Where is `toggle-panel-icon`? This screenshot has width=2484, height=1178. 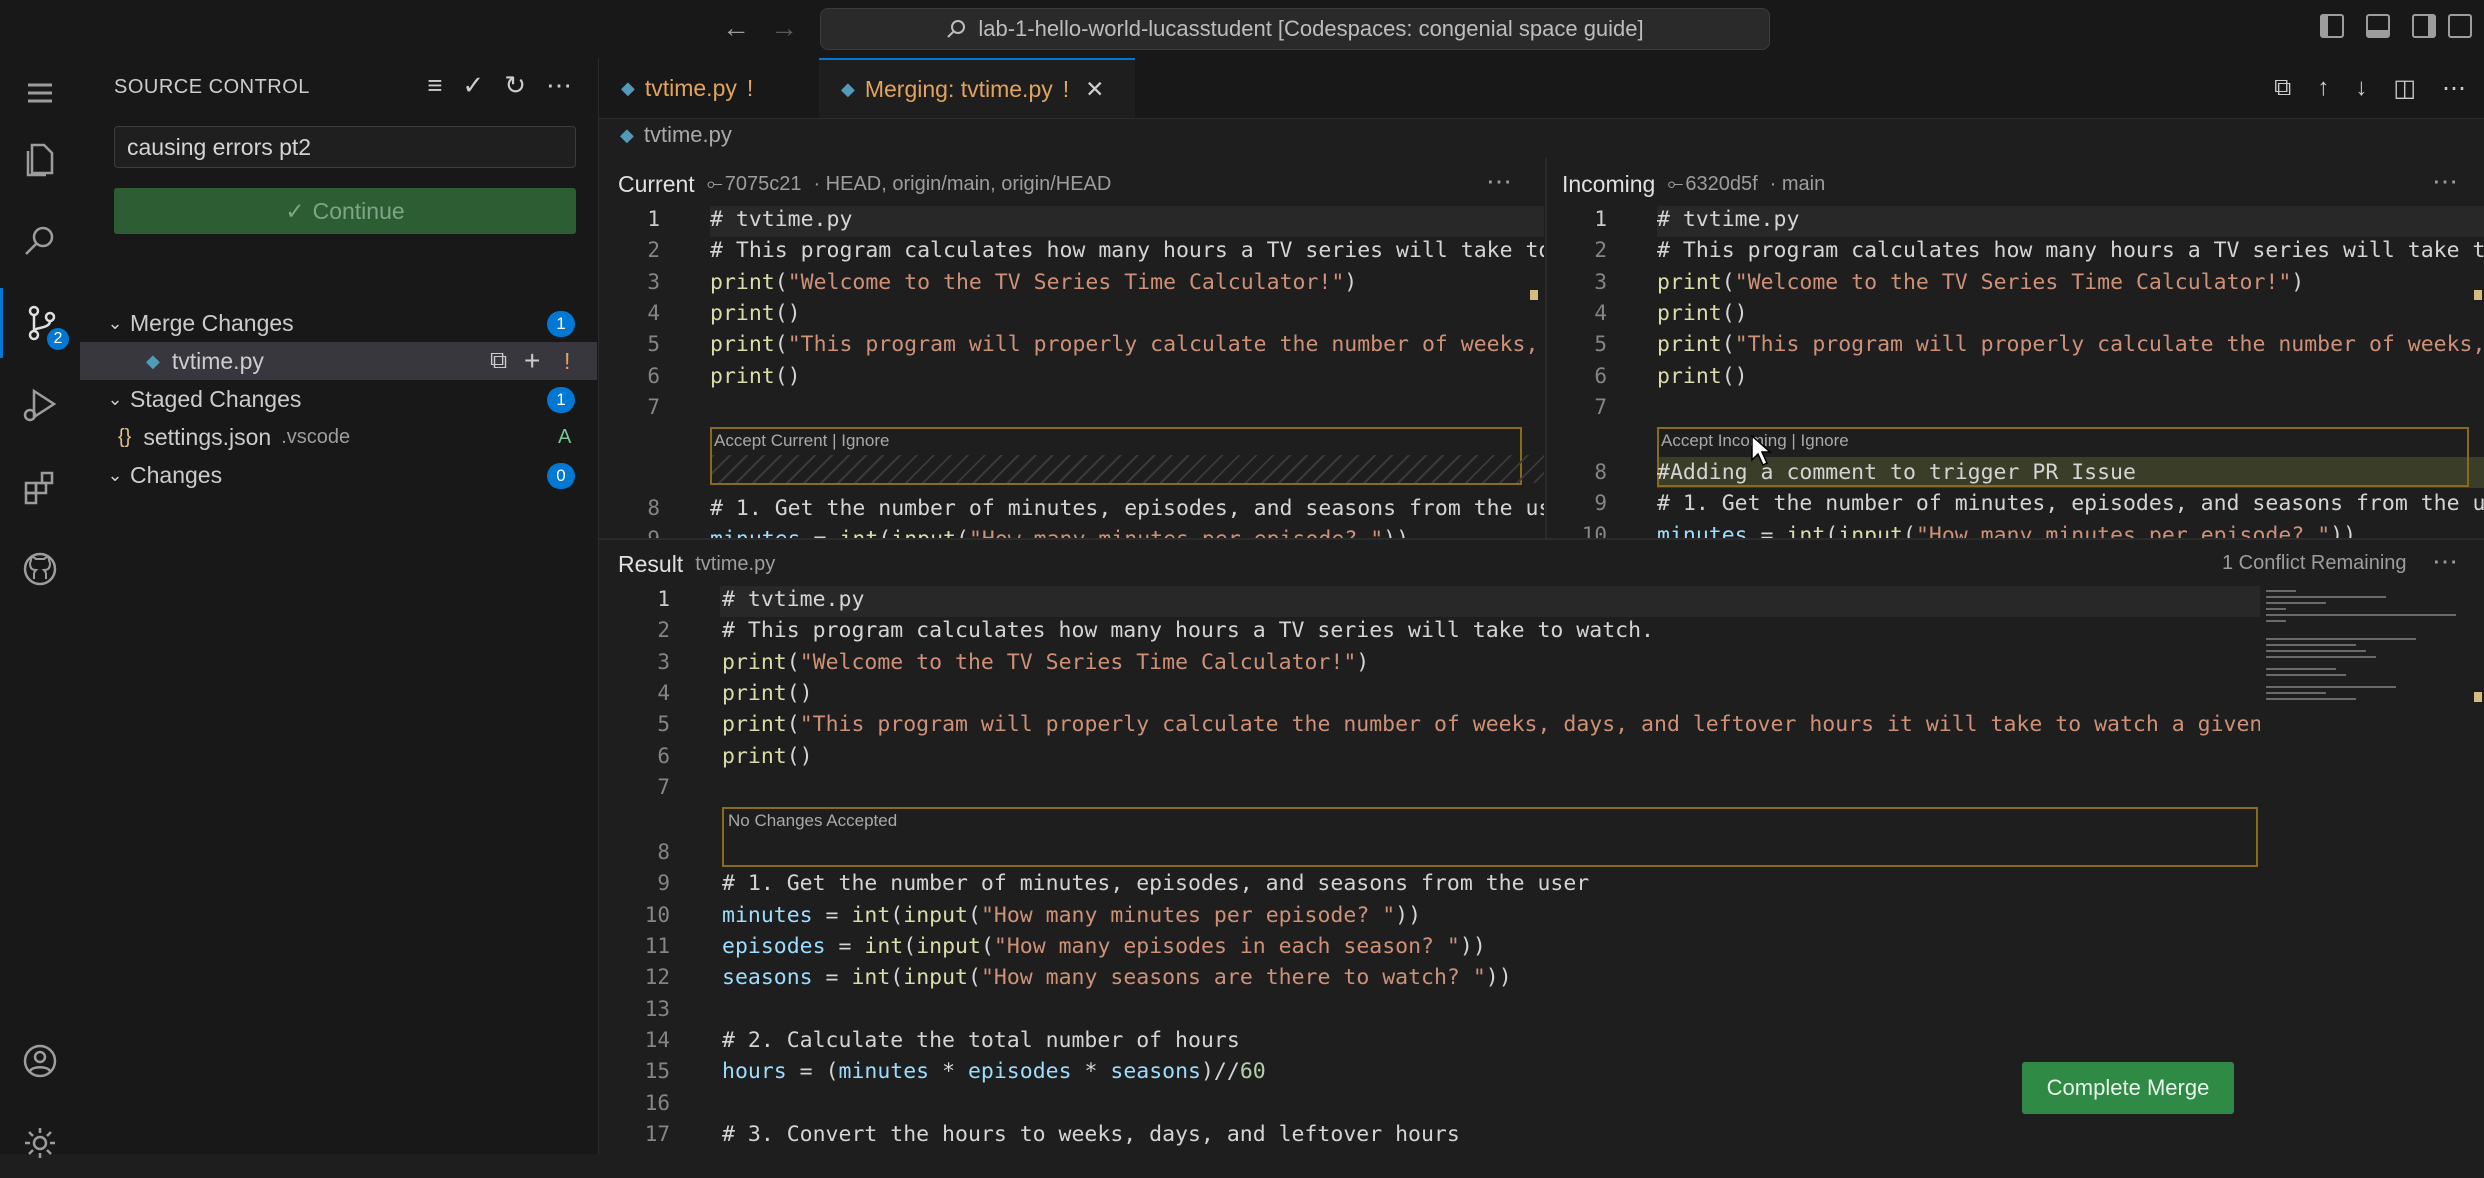 toggle-panel-icon is located at coordinates (2378, 26).